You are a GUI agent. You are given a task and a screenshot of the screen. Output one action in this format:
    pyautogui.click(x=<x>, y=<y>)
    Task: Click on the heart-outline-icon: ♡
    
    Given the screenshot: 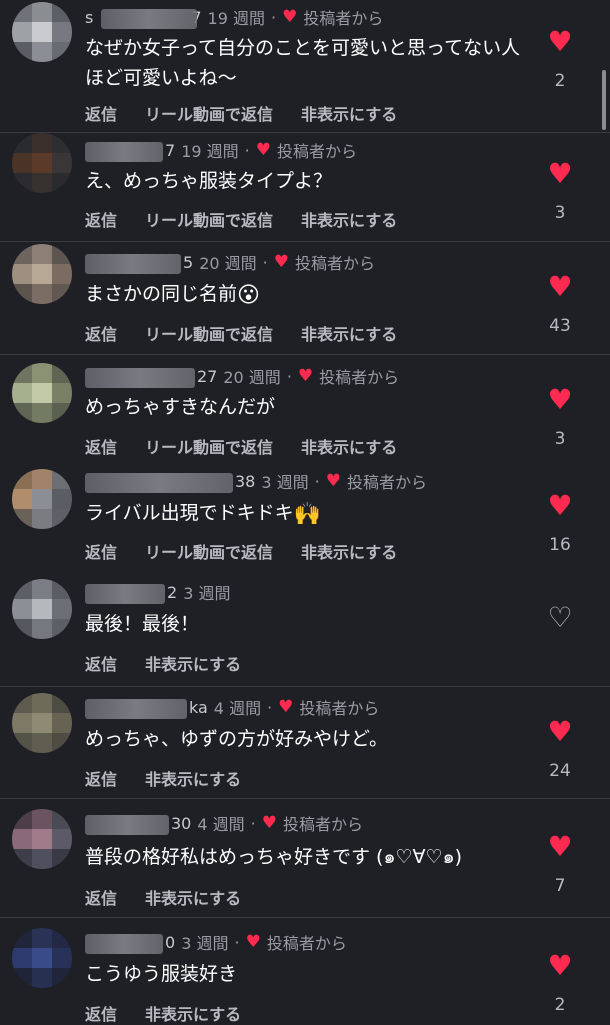 What is the action you would take?
    pyautogui.click(x=560, y=618)
    